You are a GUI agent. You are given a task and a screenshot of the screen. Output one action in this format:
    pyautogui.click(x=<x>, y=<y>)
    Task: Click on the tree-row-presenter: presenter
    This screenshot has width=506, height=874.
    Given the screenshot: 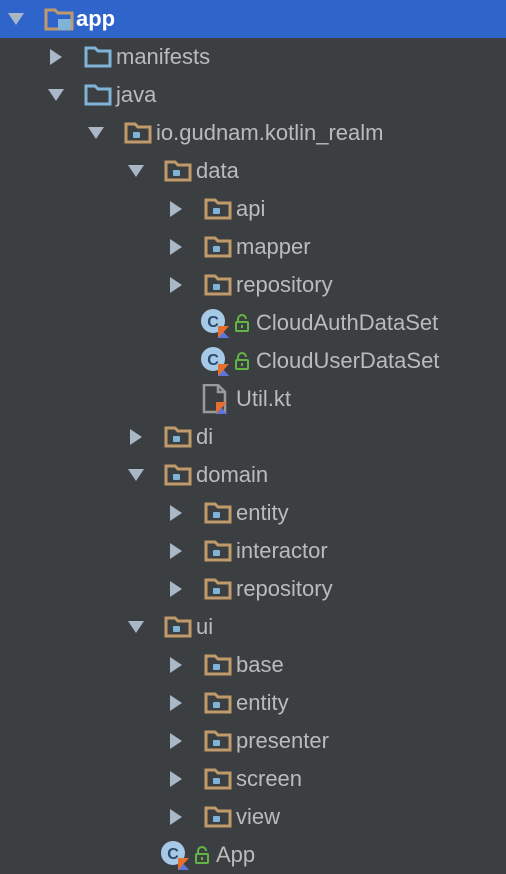 What is the action you would take?
    pyautogui.click(x=253, y=741)
    